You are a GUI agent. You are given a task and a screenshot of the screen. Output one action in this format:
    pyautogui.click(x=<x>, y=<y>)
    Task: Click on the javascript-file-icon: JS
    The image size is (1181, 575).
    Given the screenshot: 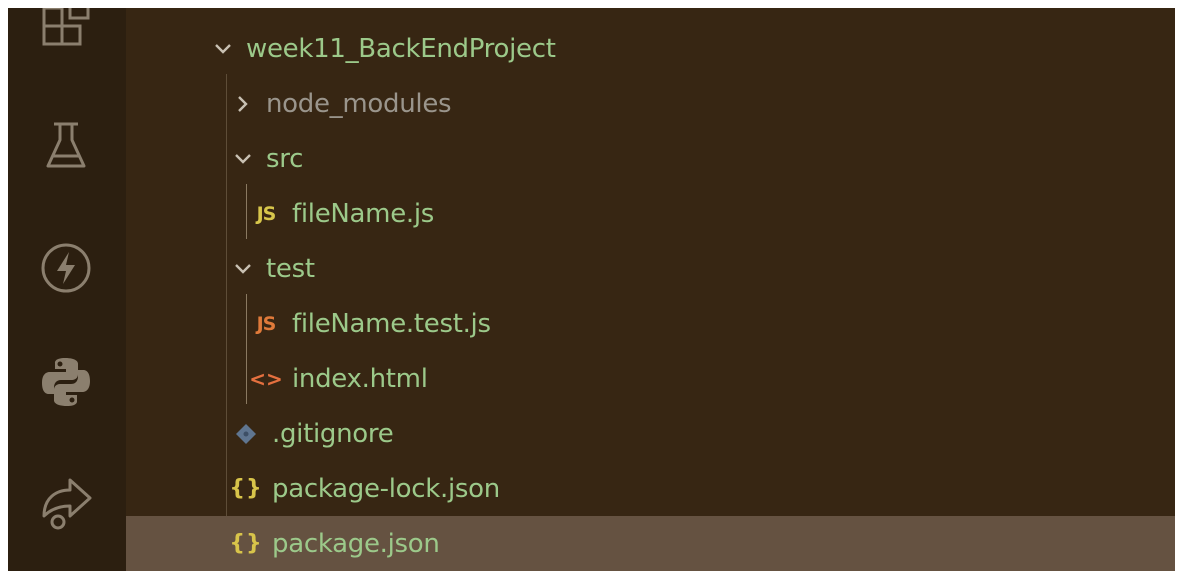 What is the action you would take?
    pyautogui.click(x=266, y=213)
    